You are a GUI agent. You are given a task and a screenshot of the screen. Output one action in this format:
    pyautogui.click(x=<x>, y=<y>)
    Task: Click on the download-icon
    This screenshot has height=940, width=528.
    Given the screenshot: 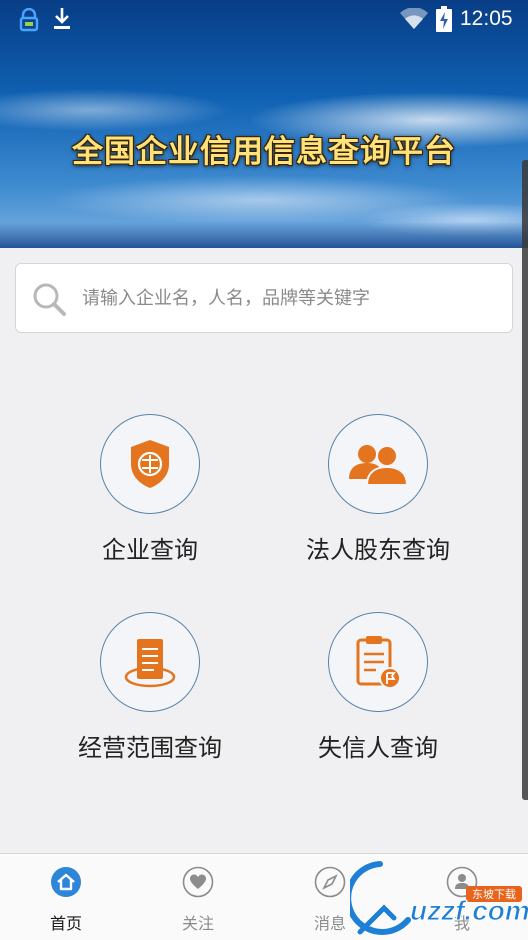 What is the action you would take?
    pyautogui.click(x=62, y=18)
    